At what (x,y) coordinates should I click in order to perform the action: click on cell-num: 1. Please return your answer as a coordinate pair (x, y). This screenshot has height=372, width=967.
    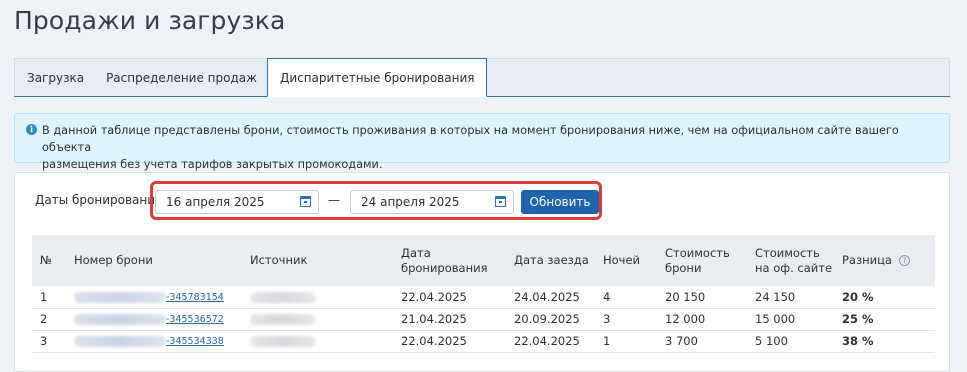
    Looking at the image, I should click on (49, 297).